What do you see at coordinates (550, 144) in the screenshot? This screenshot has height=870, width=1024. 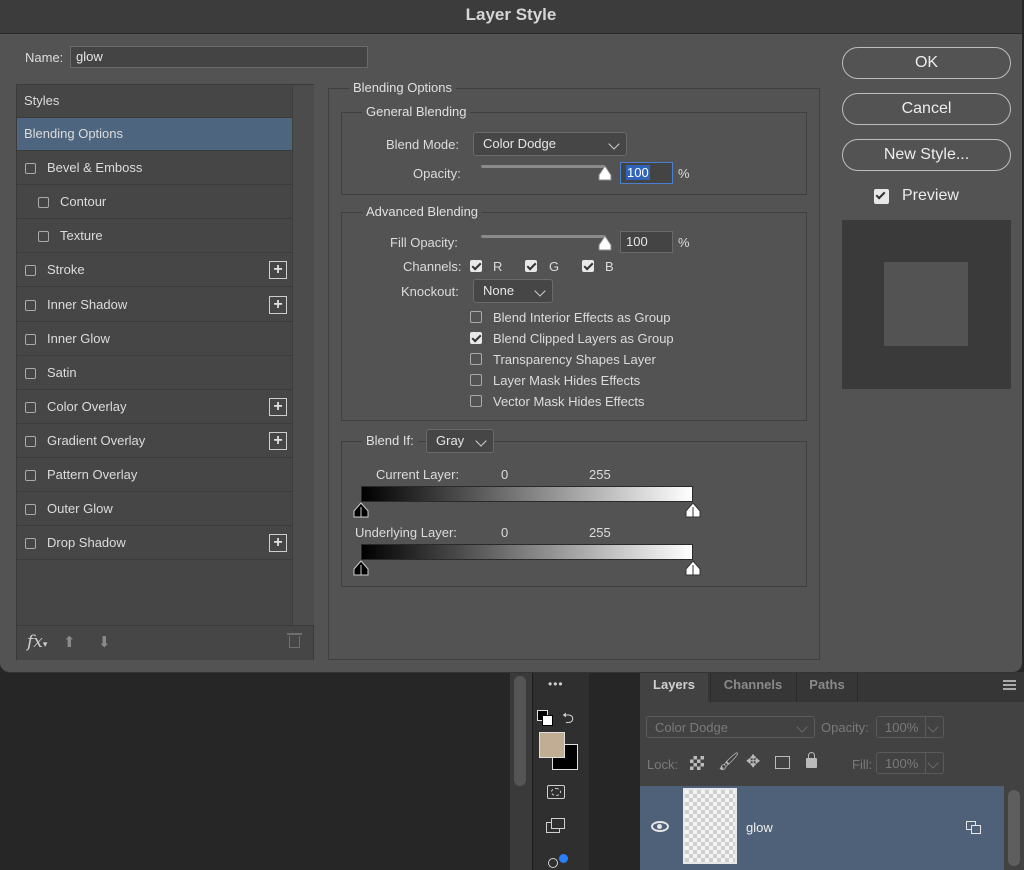 I see `blend-mode-select: Color Dodge` at bounding box center [550, 144].